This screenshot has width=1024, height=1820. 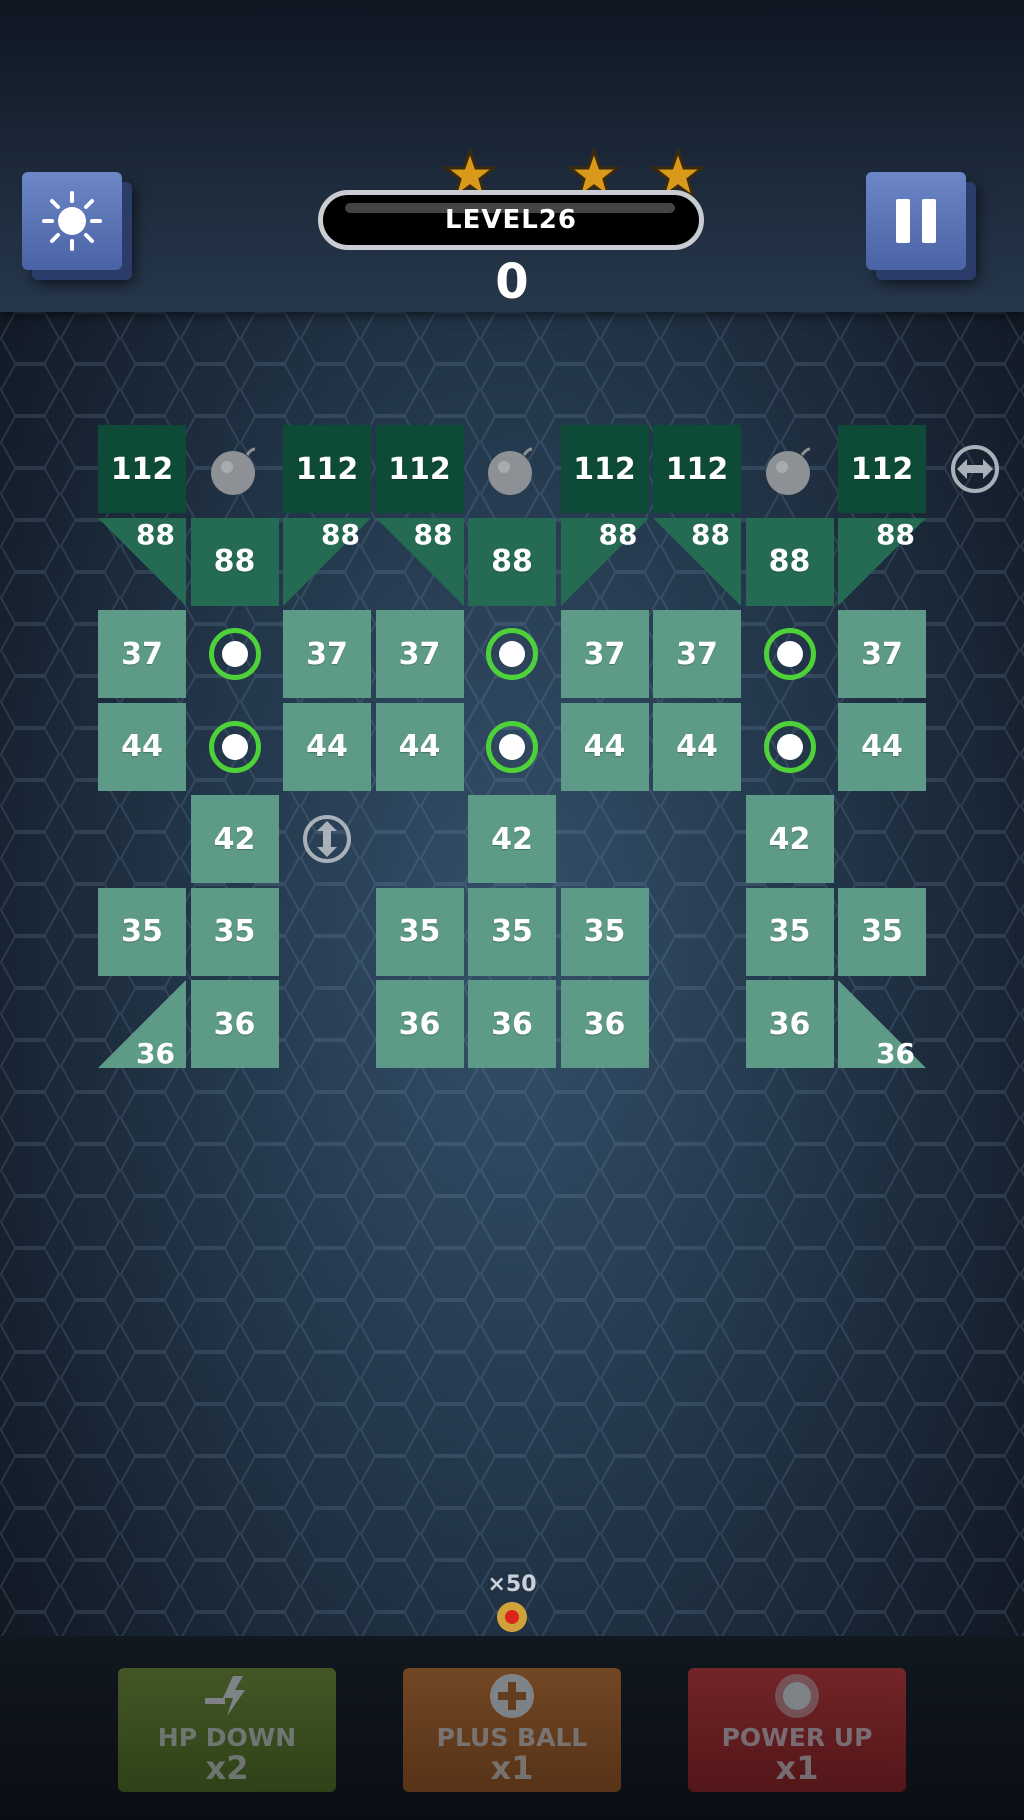 I want to click on lightning-down-icon, so click(x=225, y=1696).